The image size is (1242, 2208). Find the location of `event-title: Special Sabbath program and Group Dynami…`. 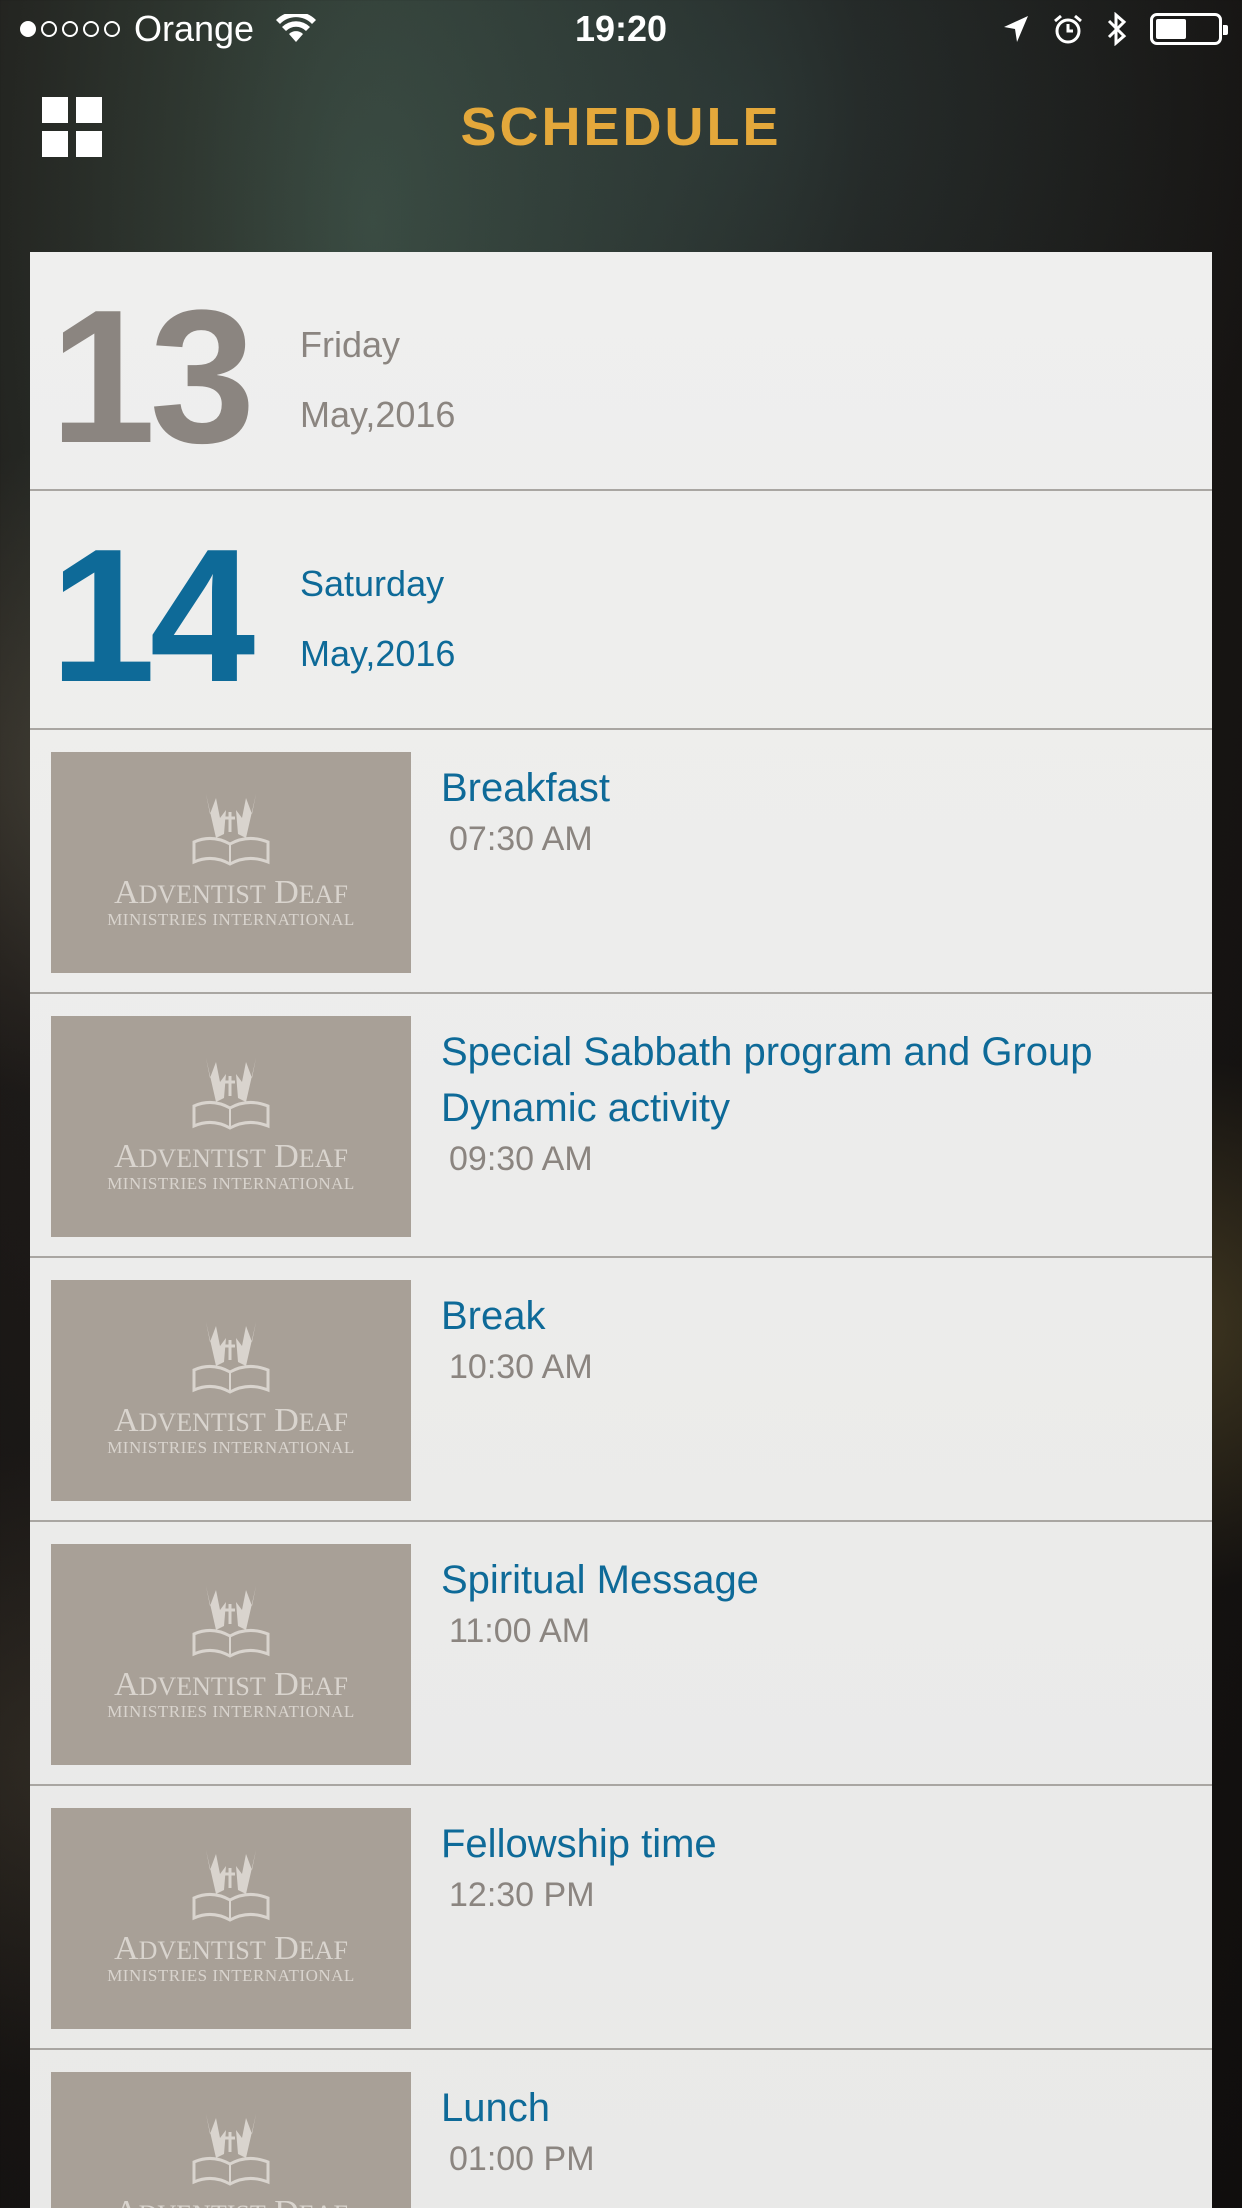

event-title: Special Sabbath program and Group Dynami… is located at coordinates (767, 1080).